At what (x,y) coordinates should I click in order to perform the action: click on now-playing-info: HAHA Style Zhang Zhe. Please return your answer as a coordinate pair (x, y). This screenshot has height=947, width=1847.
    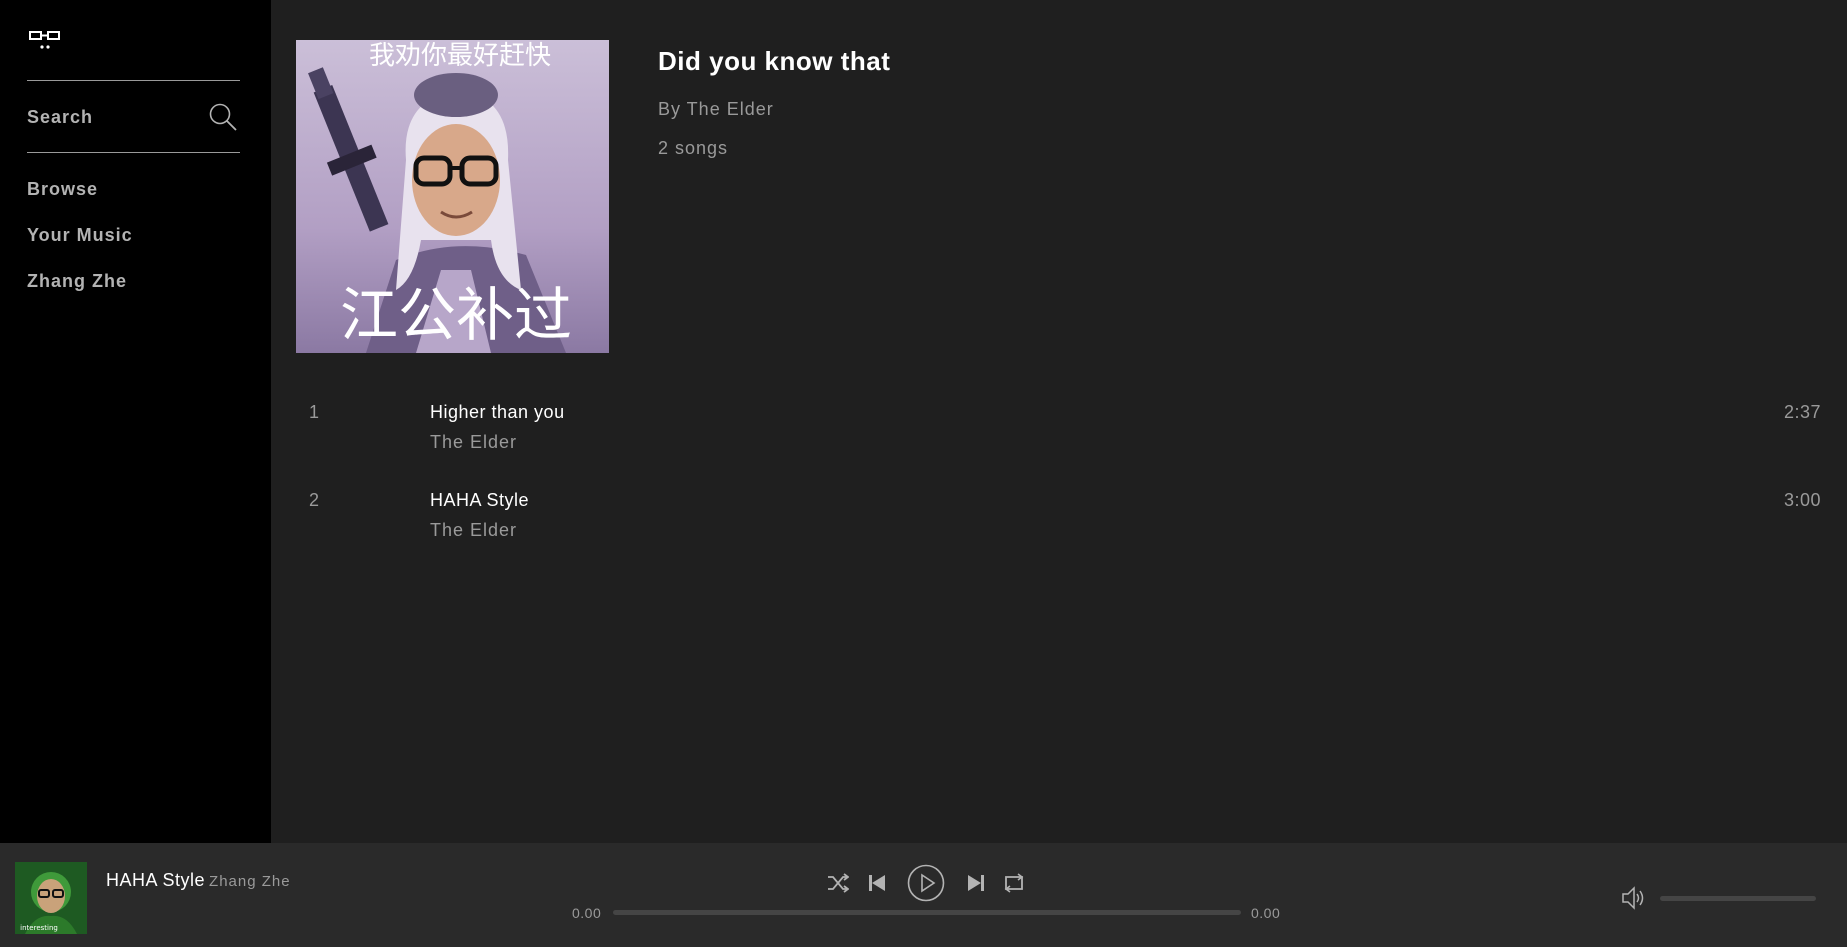
    Looking at the image, I should click on (198, 880).